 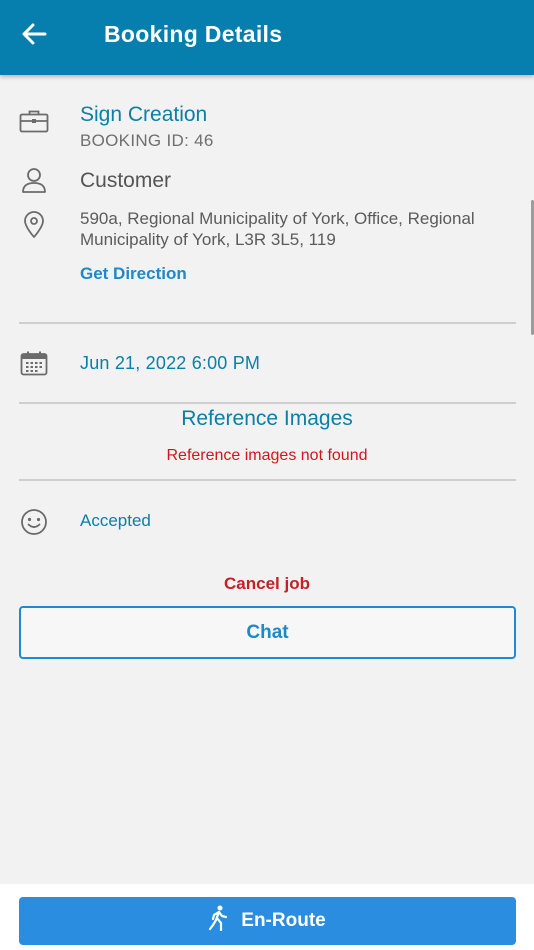 What do you see at coordinates (126, 180) in the screenshot?
I see `customer-name: Customer` at bounding box center [126, 180].